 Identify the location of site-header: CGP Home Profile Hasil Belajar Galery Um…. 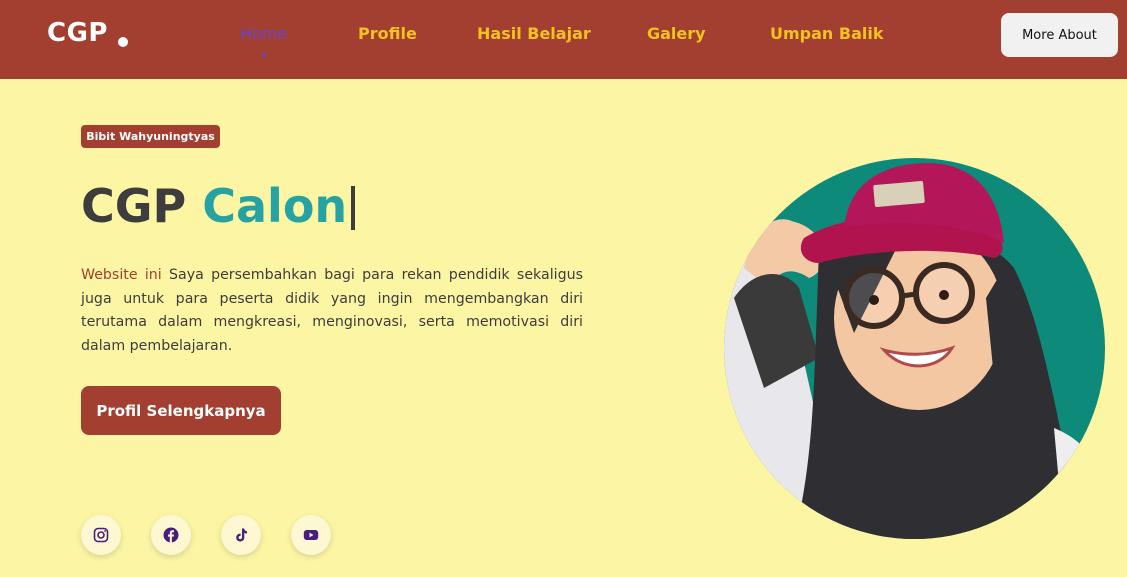
(563, 39).